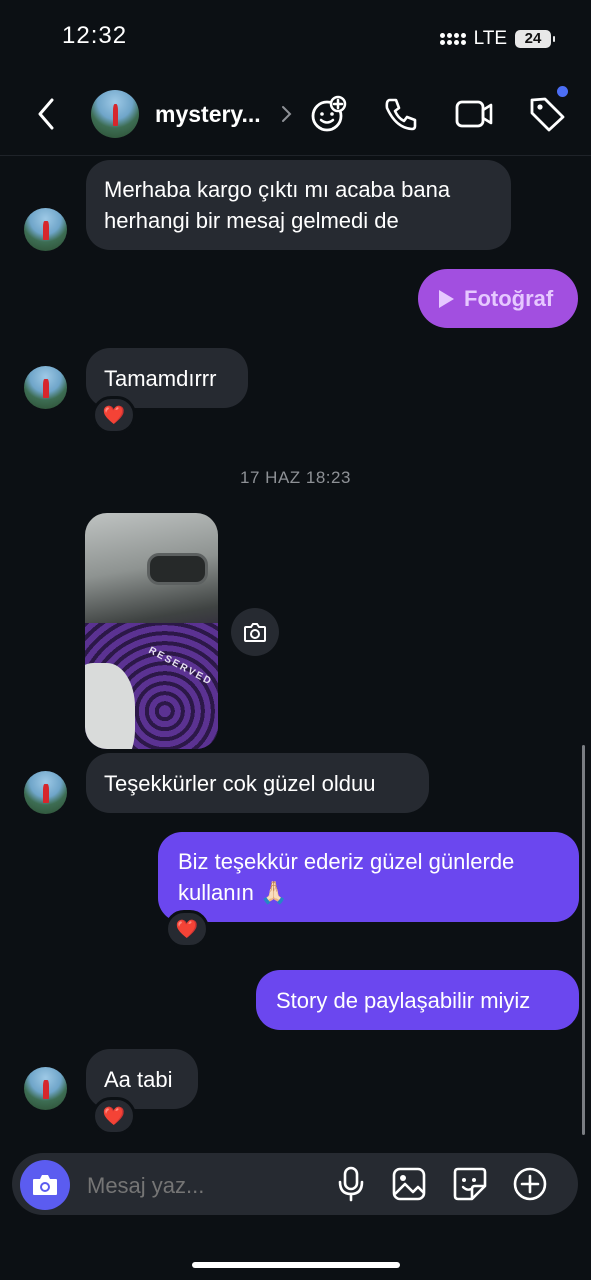 This screenshot has height=1280, width=591. I want to click on sticker-add-icon, so click(329, 113).